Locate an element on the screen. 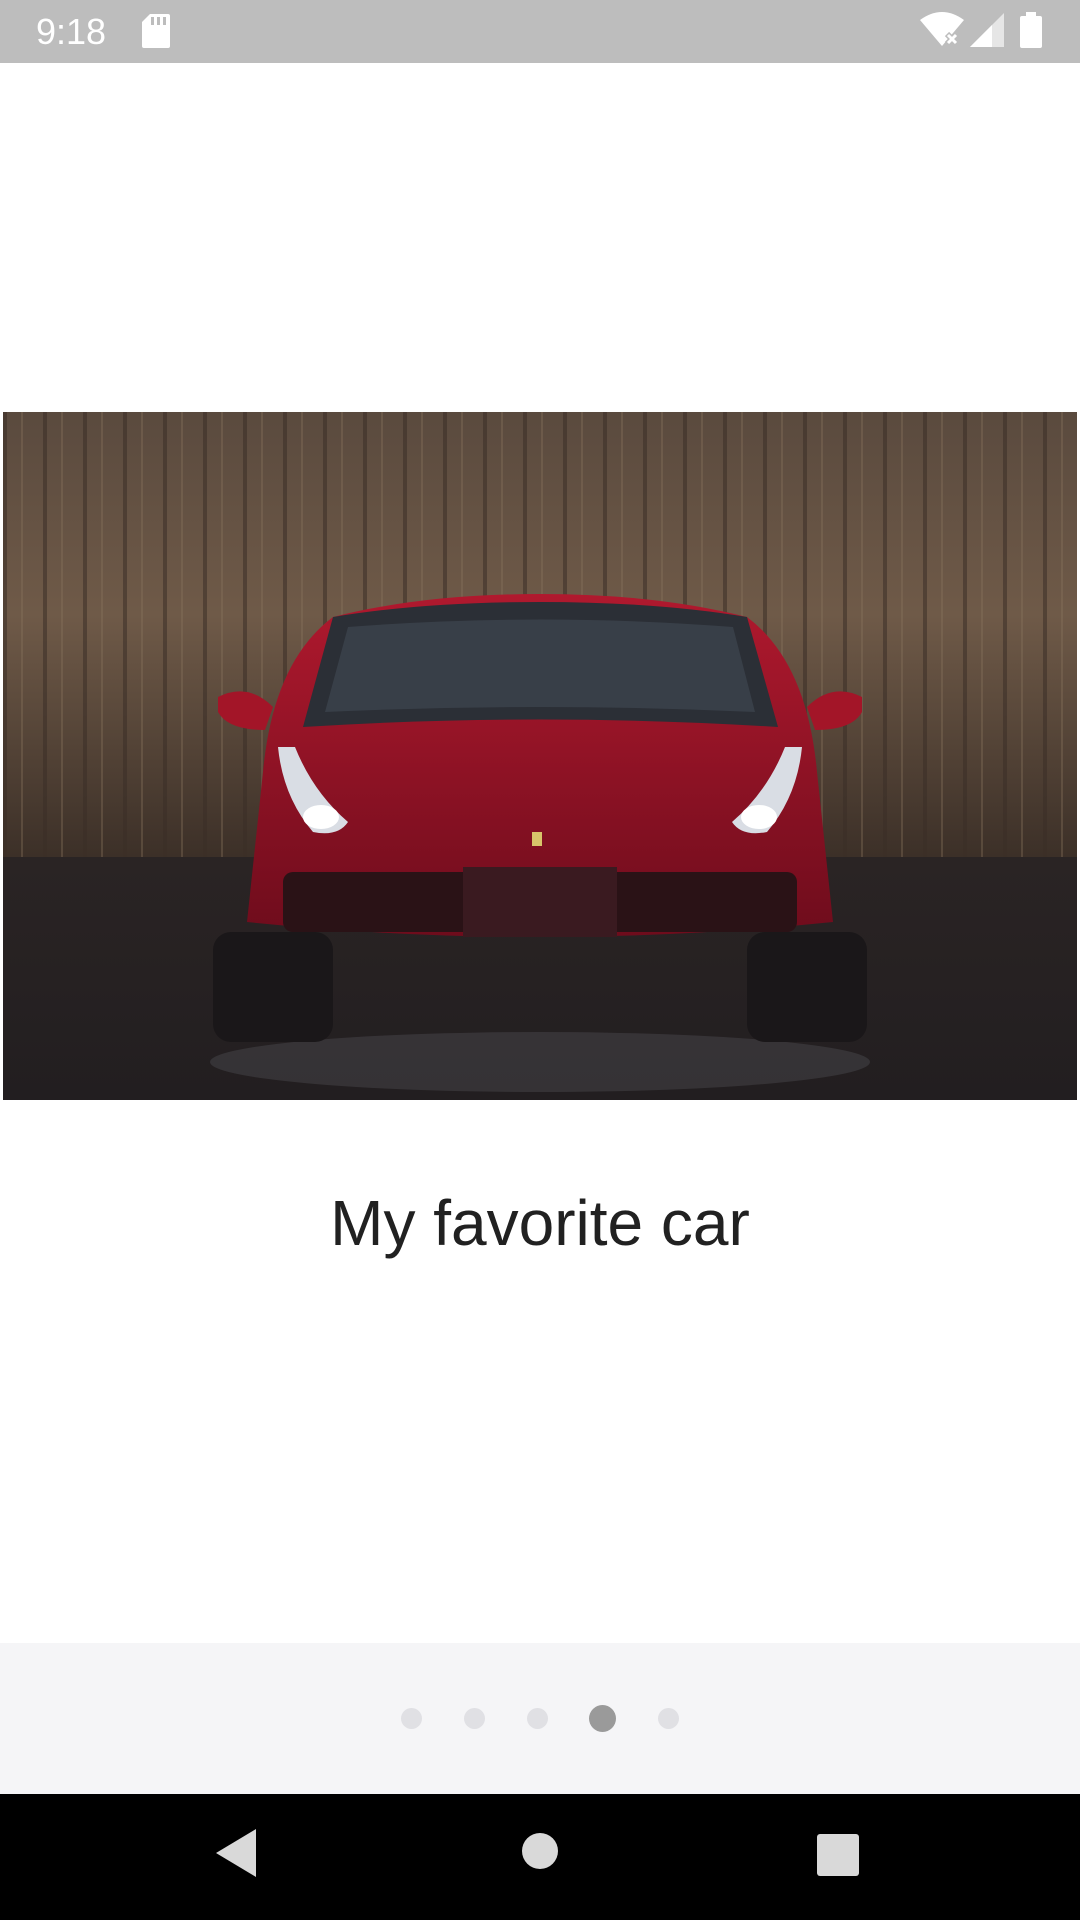 This screenshot has height=1920, width=1080. wifi-no-internet-icon is located at coordinates (942, 29).